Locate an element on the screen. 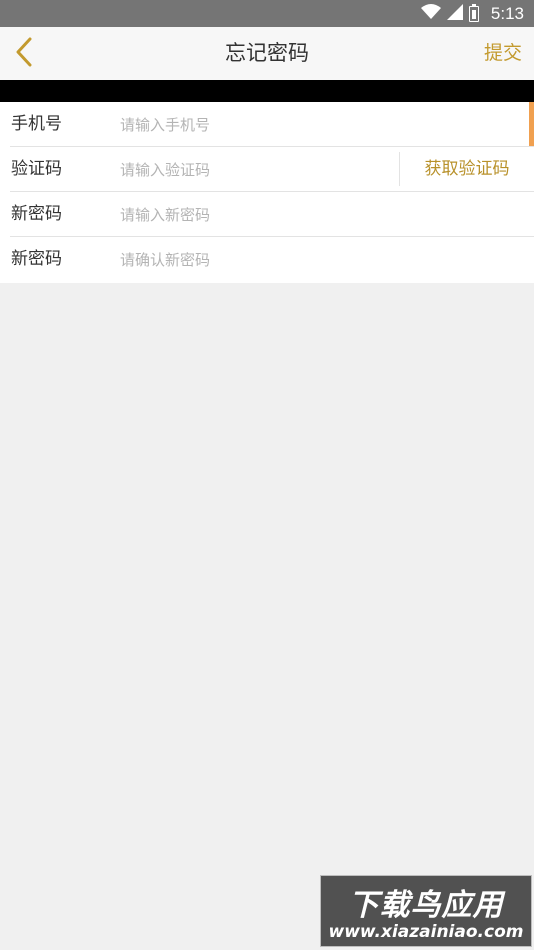  phone-input is located at coordinates (319, 124).